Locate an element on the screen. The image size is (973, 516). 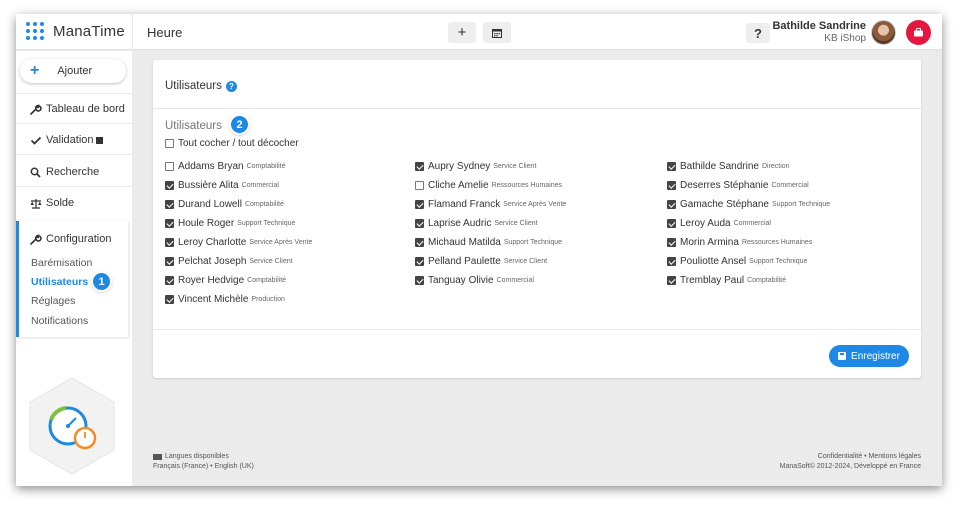
user-checkbox-row: Aupry Sydney Service Client is located at coordinates (475, 166).